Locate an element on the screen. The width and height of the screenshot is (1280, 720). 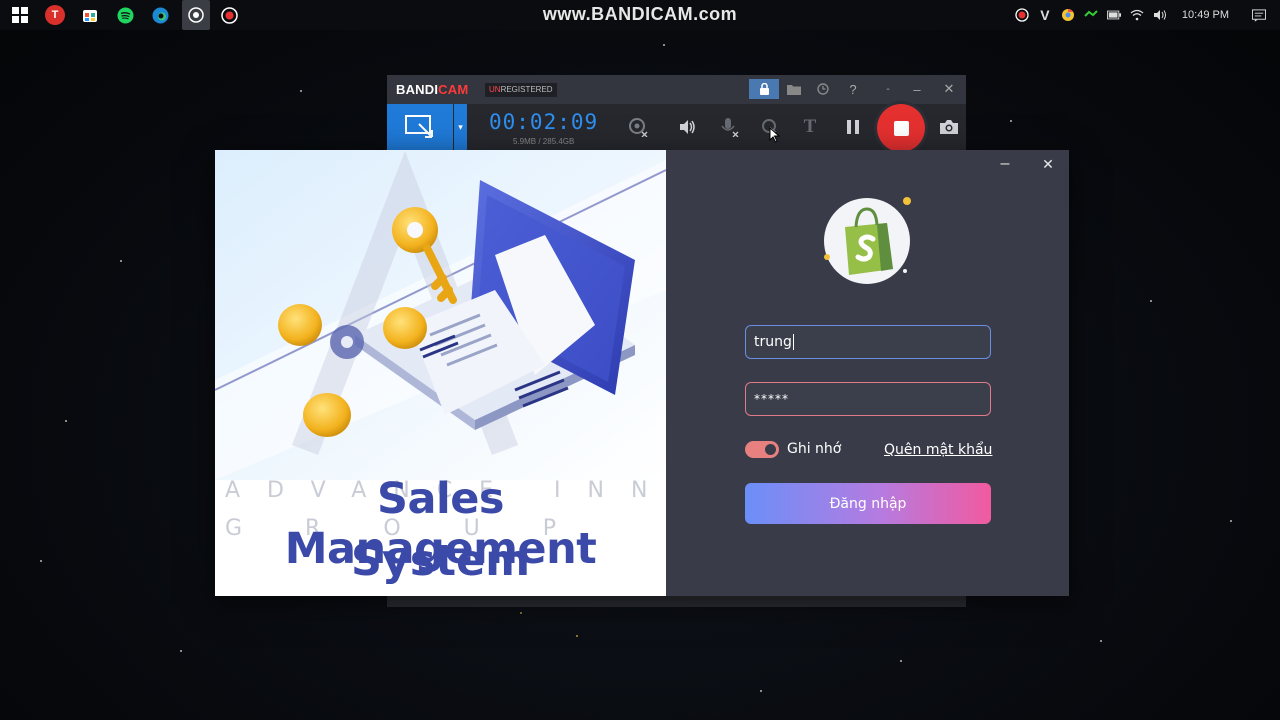
toggle-knob is located at coordinates (770, 449).